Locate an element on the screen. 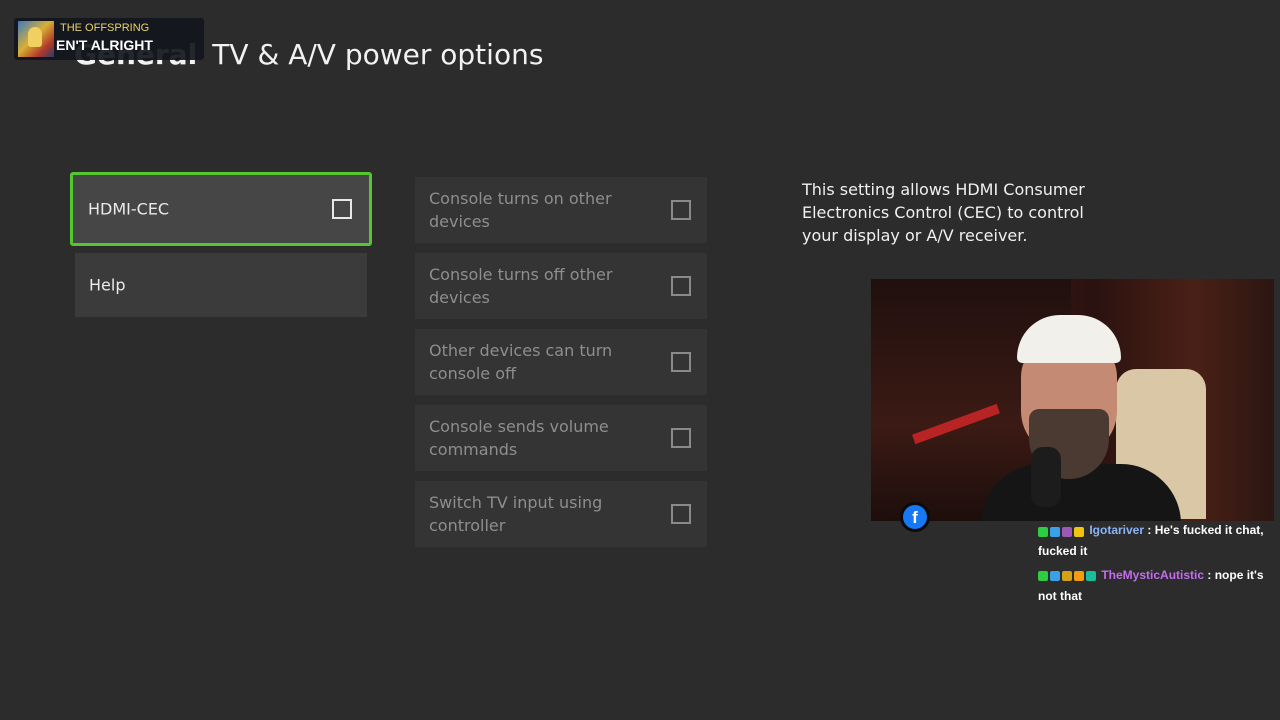  hdmi-cec-checkbox is located at coordinates (342, 209).